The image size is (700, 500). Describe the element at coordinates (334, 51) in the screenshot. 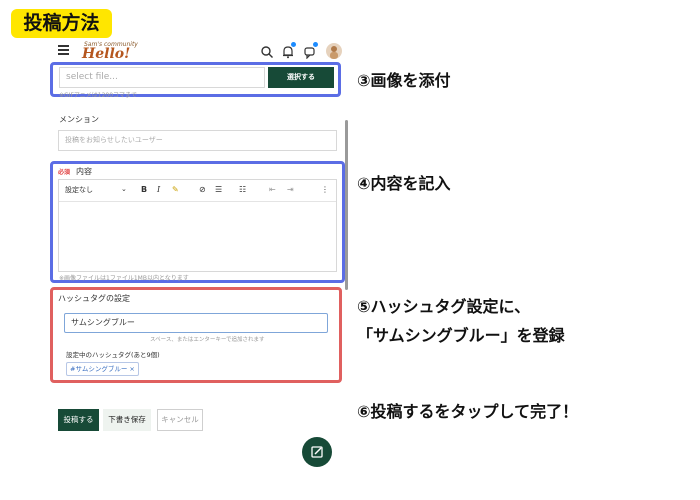

I see `avatar` at that location.